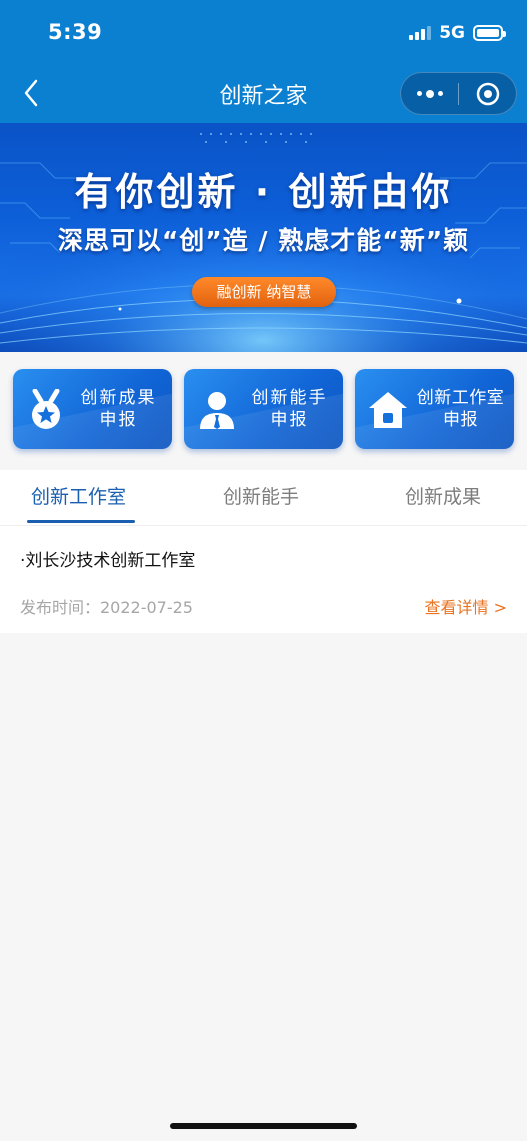 This screenshot has width=527, height=1141. I want to click on target-icon, so click(487, 93).